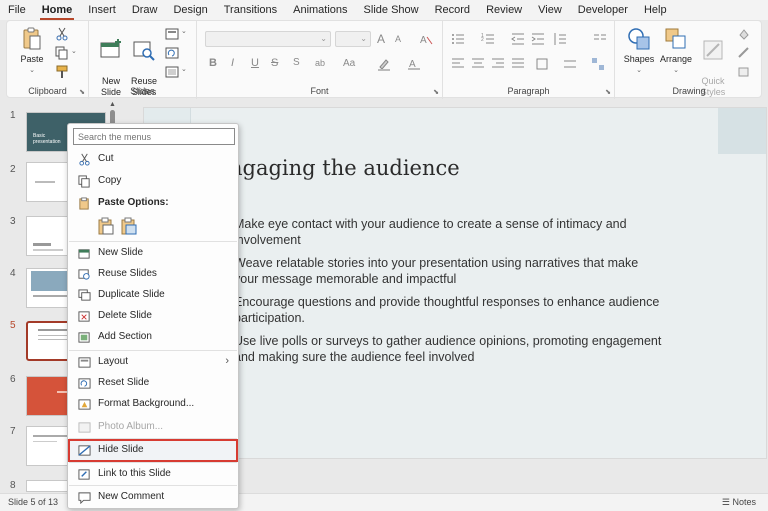  Describe the element at coordinates (739, 502) in the screenshot. I see `notes-button: ☰ Notes` at that location.